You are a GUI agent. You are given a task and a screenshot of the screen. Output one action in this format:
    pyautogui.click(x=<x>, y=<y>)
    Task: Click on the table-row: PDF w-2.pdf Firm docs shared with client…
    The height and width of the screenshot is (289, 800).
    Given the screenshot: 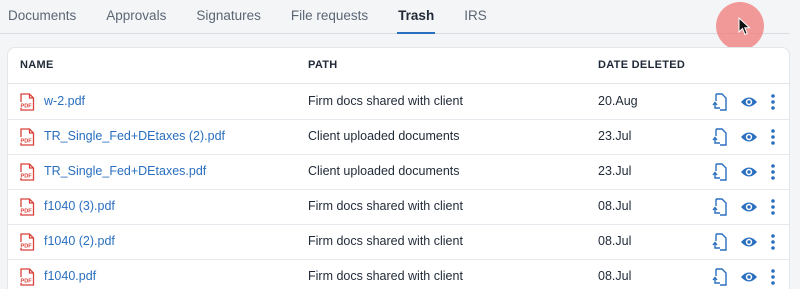 What is the action you would take?
    pyautogui.click(x=398, y=102)
    